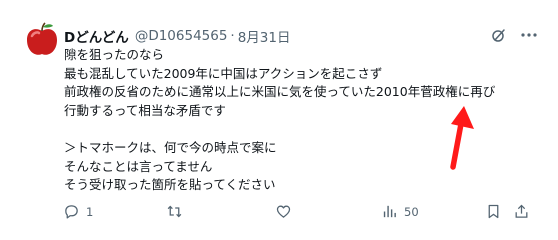 This screenshot has width=558, height=240. Describe the element at coordinates (71, 212) in the screenshot. I see `reply-icon` at that location.